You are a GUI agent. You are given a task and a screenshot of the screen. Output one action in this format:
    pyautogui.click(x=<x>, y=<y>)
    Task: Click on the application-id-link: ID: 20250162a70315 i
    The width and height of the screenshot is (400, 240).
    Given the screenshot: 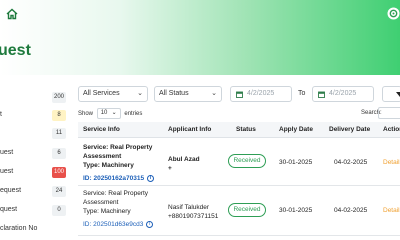 What is the action you would take?
    pyautogui.click(x=119, y=178)
    